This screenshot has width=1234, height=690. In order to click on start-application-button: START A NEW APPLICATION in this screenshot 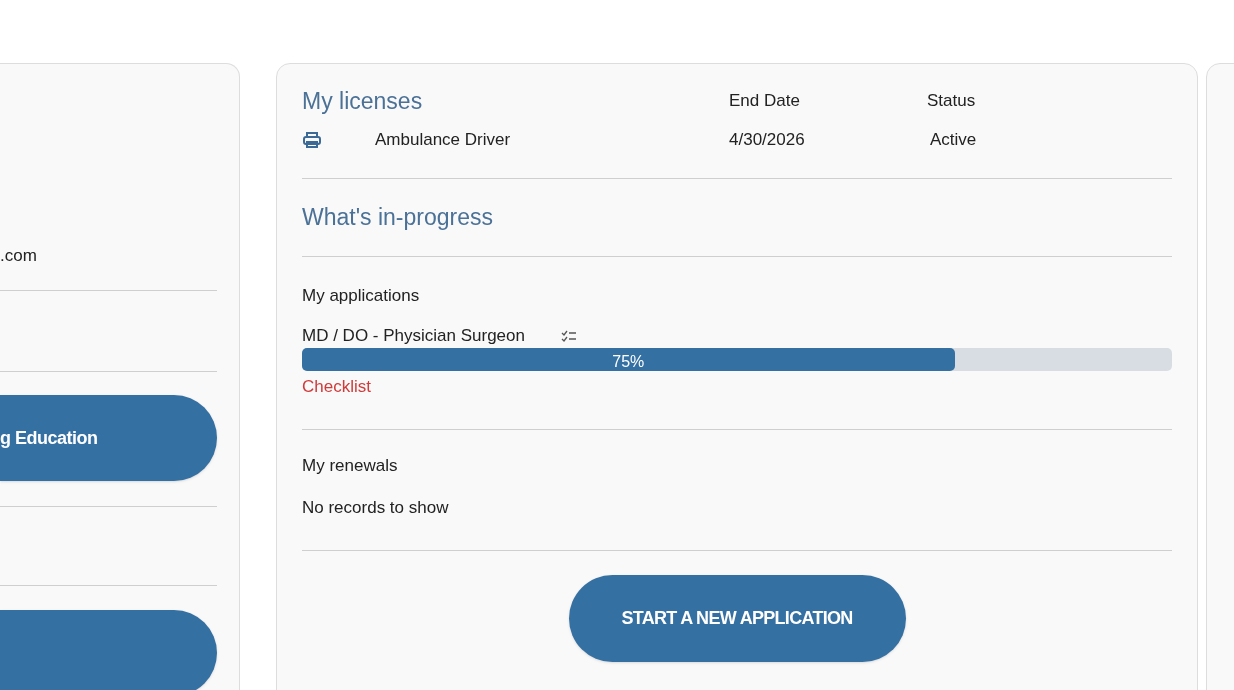, I will do `click(737, 618)`.